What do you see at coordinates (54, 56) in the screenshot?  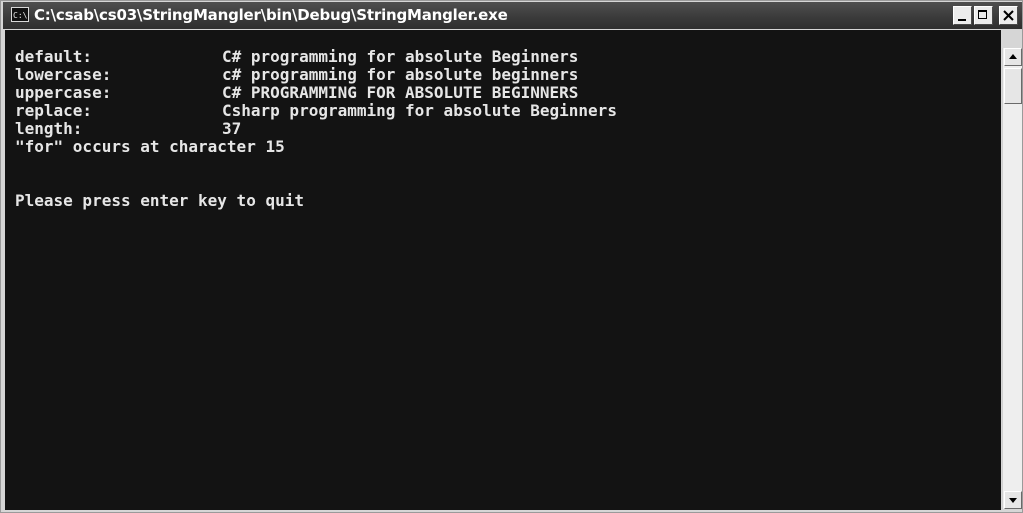 I see `line-label: default:` at bounding box center [54, 56].